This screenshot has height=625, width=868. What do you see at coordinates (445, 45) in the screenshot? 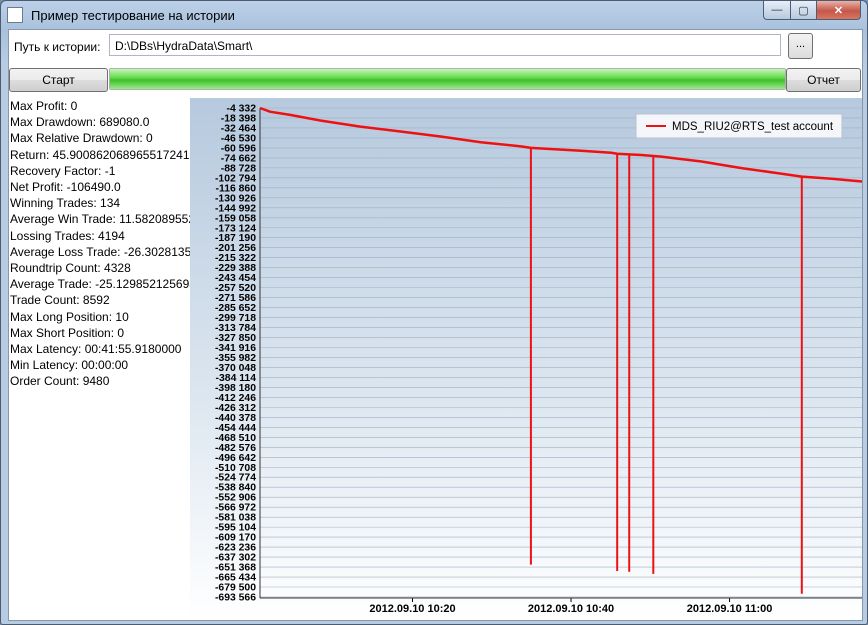
I see `history-path-input: D:\DBs\HydraData\Smart\` at bounding box center [445, 45].